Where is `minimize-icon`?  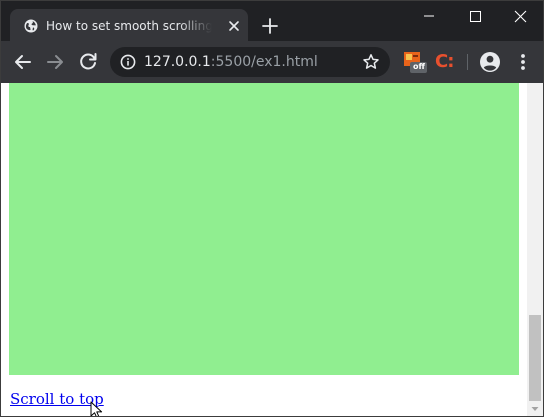 minimize-icon is located at coordinates (429, 16).